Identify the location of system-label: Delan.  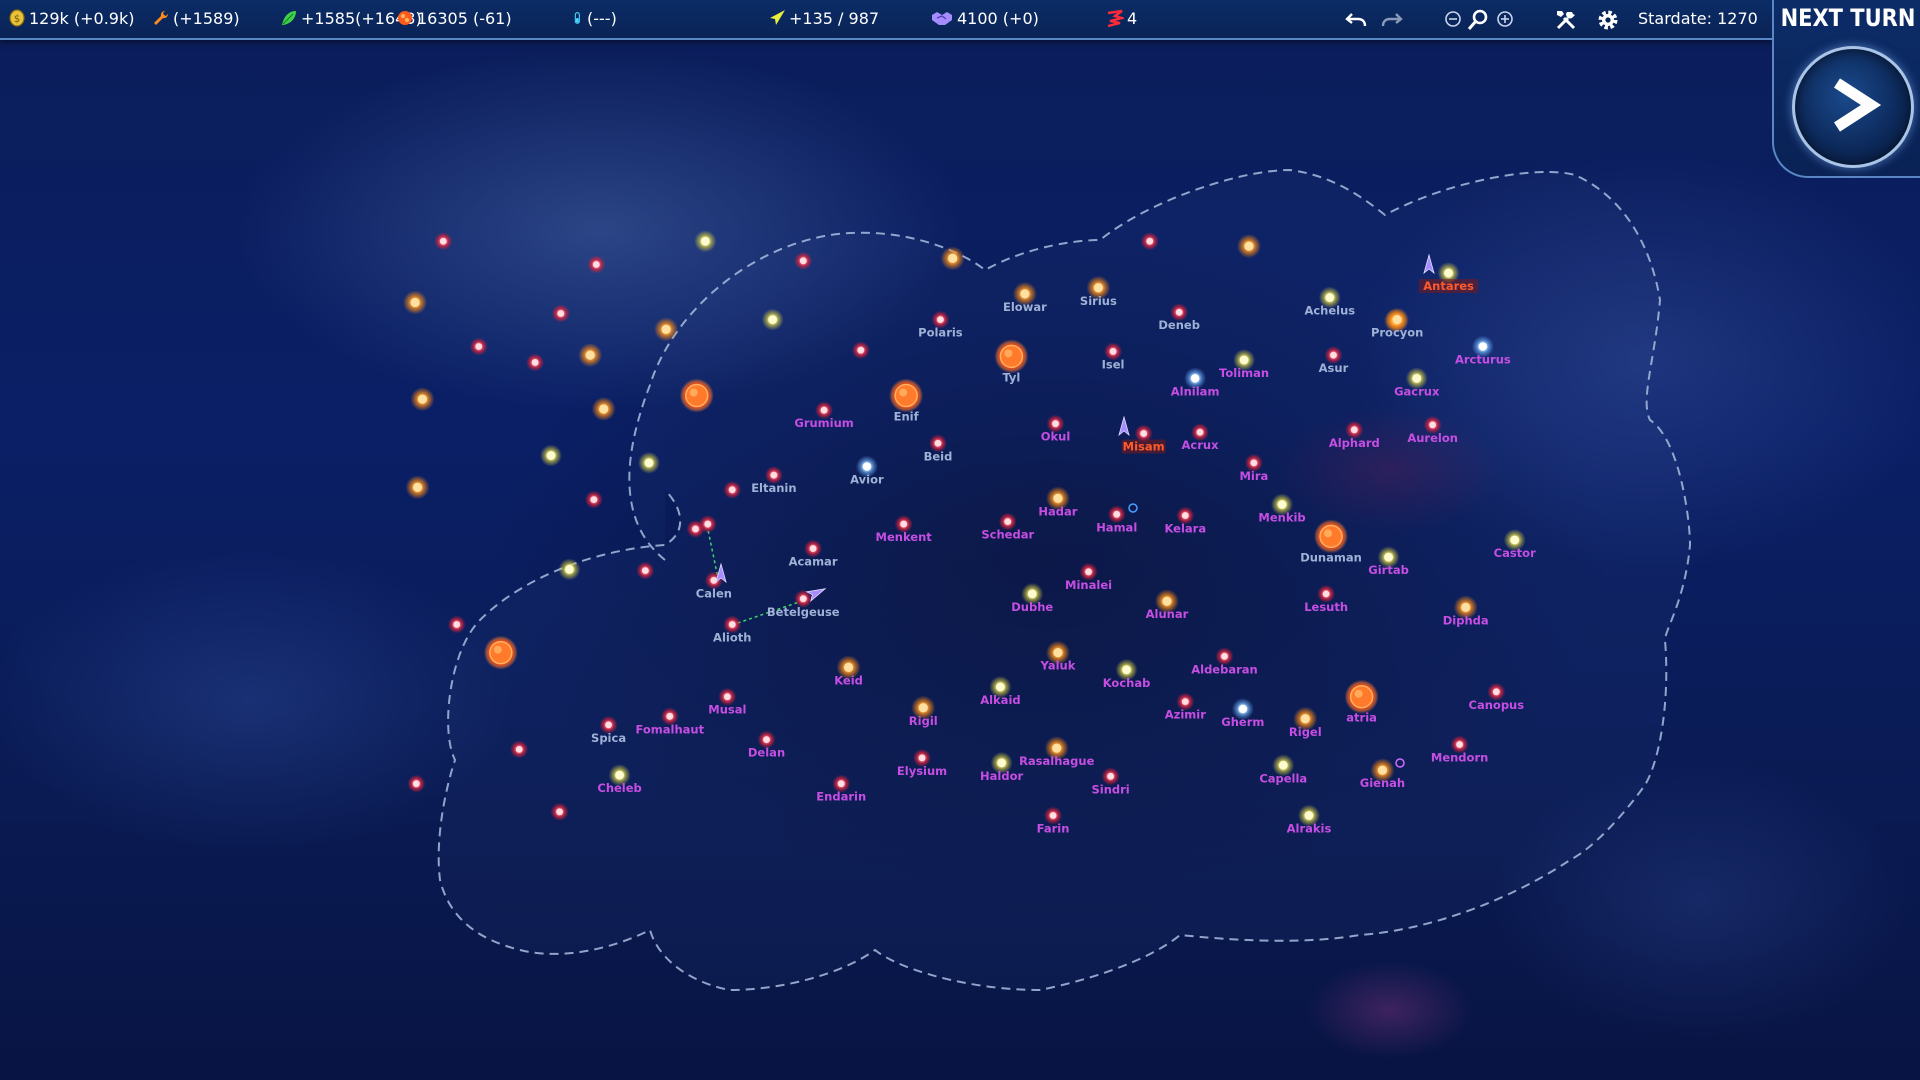
(766, 753).